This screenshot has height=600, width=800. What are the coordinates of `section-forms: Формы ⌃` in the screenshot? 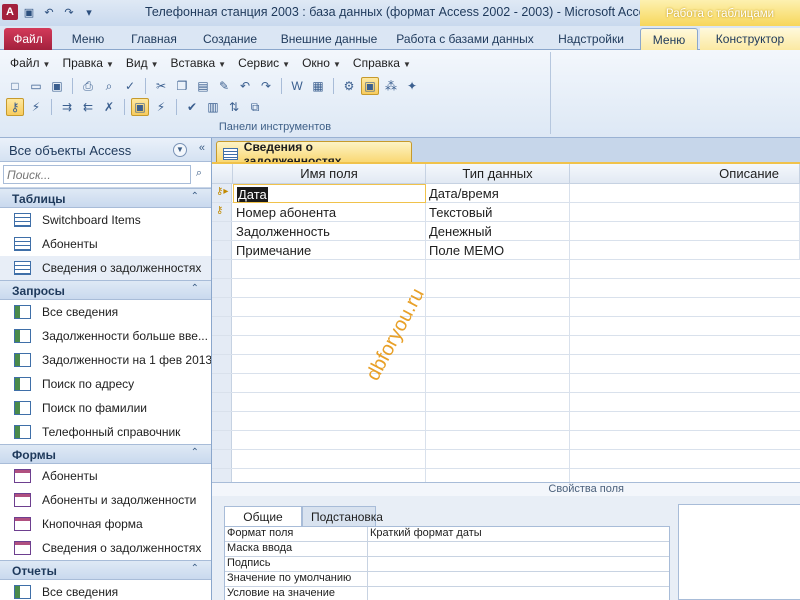 It's located at (105, 454).